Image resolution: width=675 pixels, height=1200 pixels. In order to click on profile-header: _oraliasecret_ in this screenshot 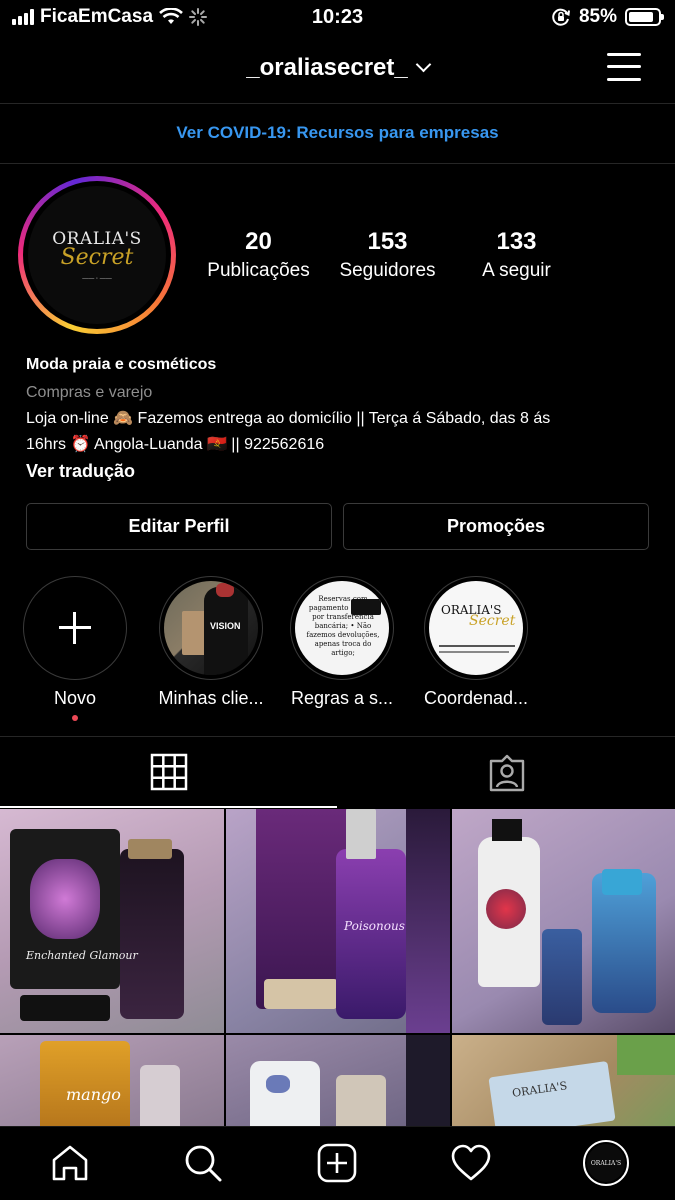, I will do `click(337, 70)`.